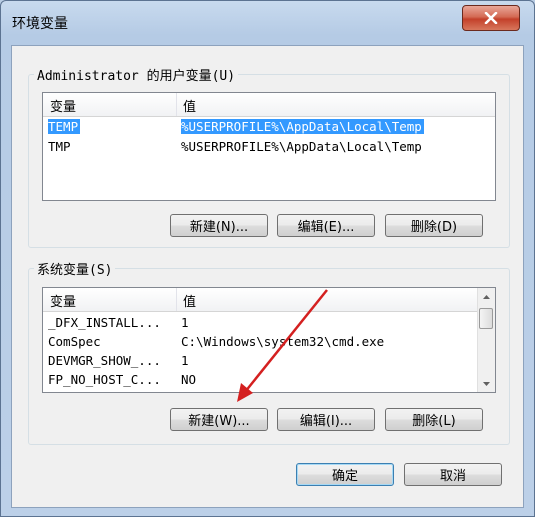  Describe the element at coordinates (282, 345) in the screenshot. I see `annotation-arrow` at that location.